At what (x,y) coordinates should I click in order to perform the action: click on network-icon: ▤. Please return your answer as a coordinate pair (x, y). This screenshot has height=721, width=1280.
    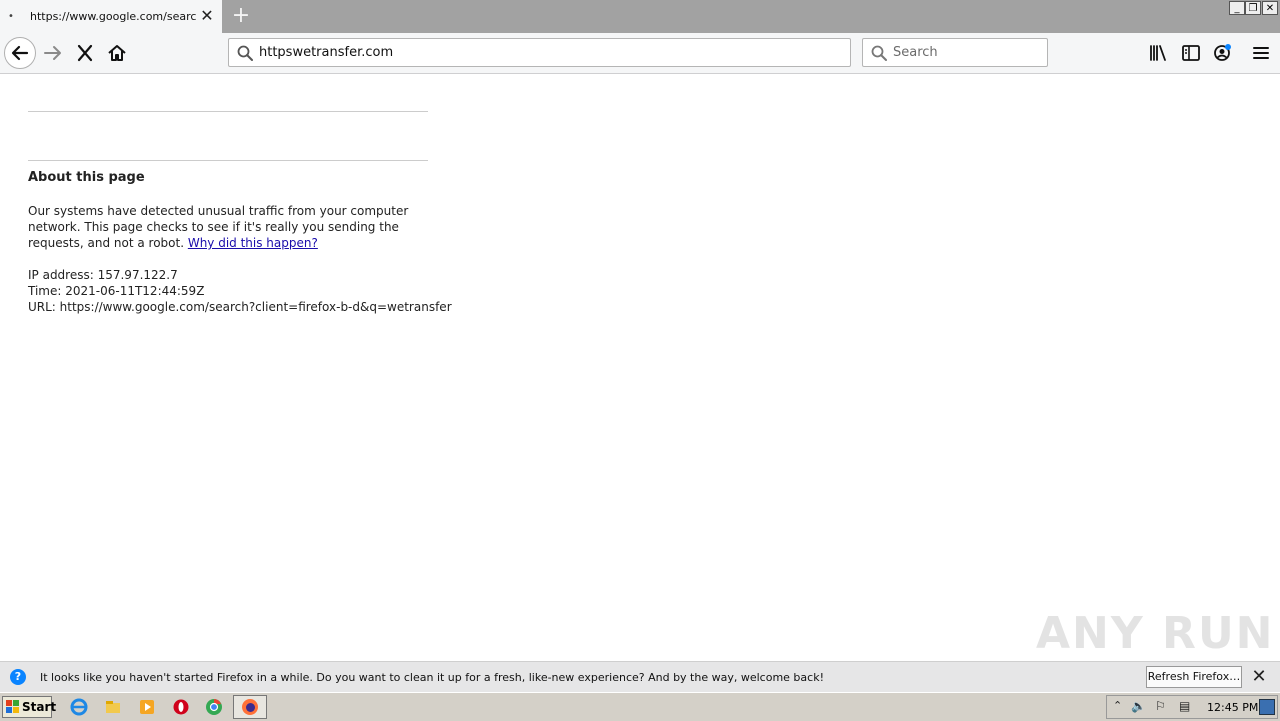
    Looking at the image, I should click on (1184, 706).